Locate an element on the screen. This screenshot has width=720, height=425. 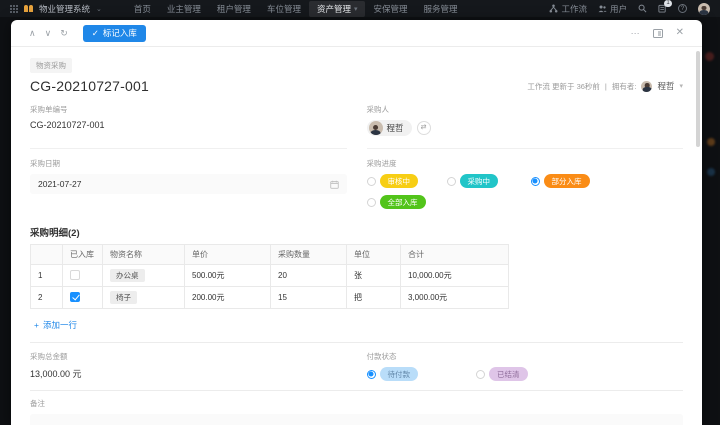
field-order-no: 采购单编号 CG-20210727-001 is located at coordinates (188, 126).